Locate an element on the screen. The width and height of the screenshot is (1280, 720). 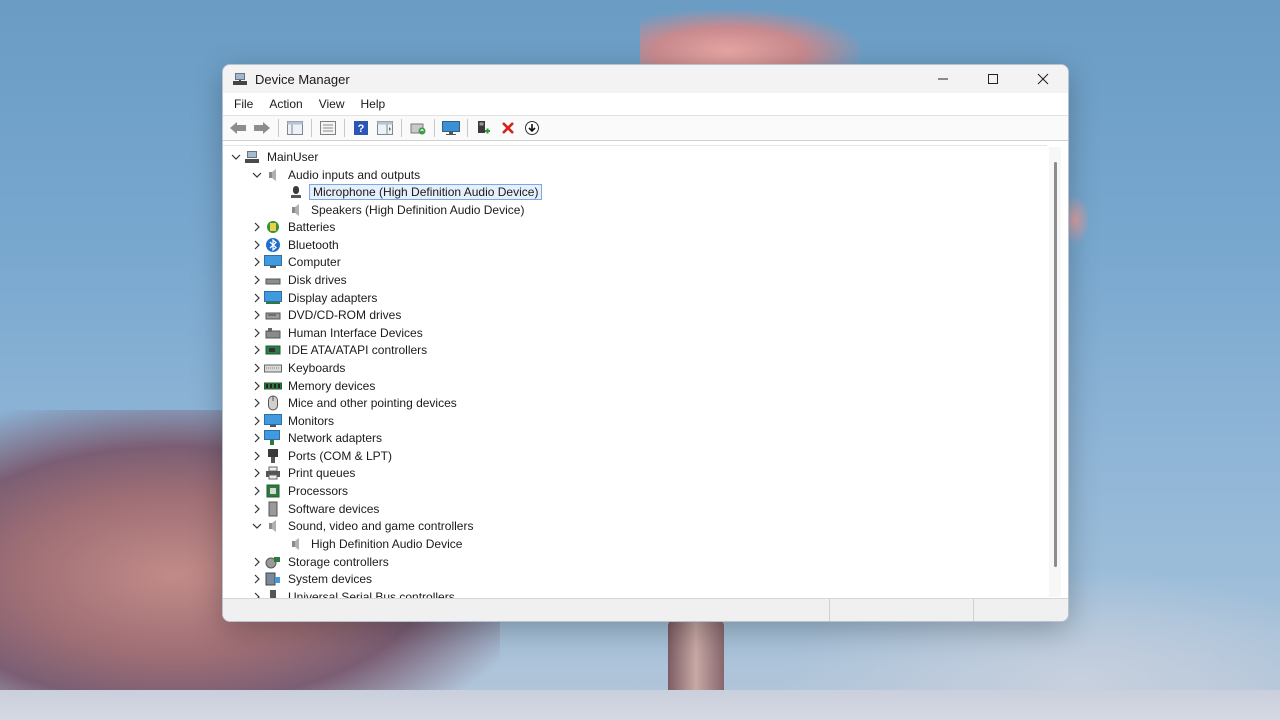
category-label: Disk drives is located at coordinates (317, 279).